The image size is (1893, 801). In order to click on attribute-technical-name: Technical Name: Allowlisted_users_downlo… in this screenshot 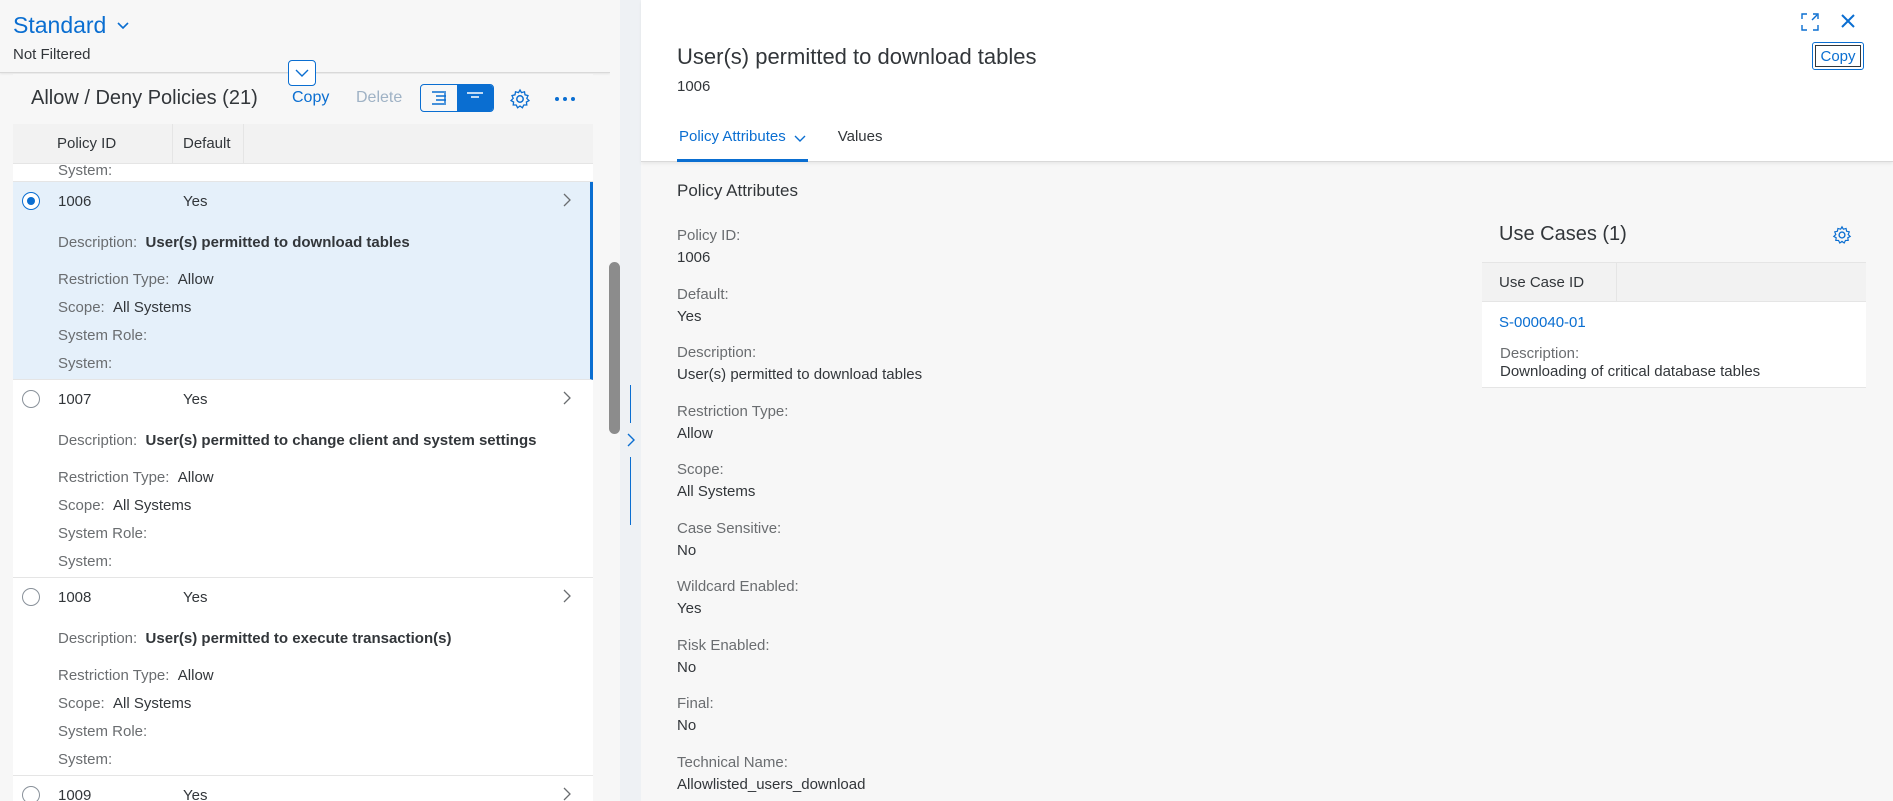, I will do `click(771, 773)`.